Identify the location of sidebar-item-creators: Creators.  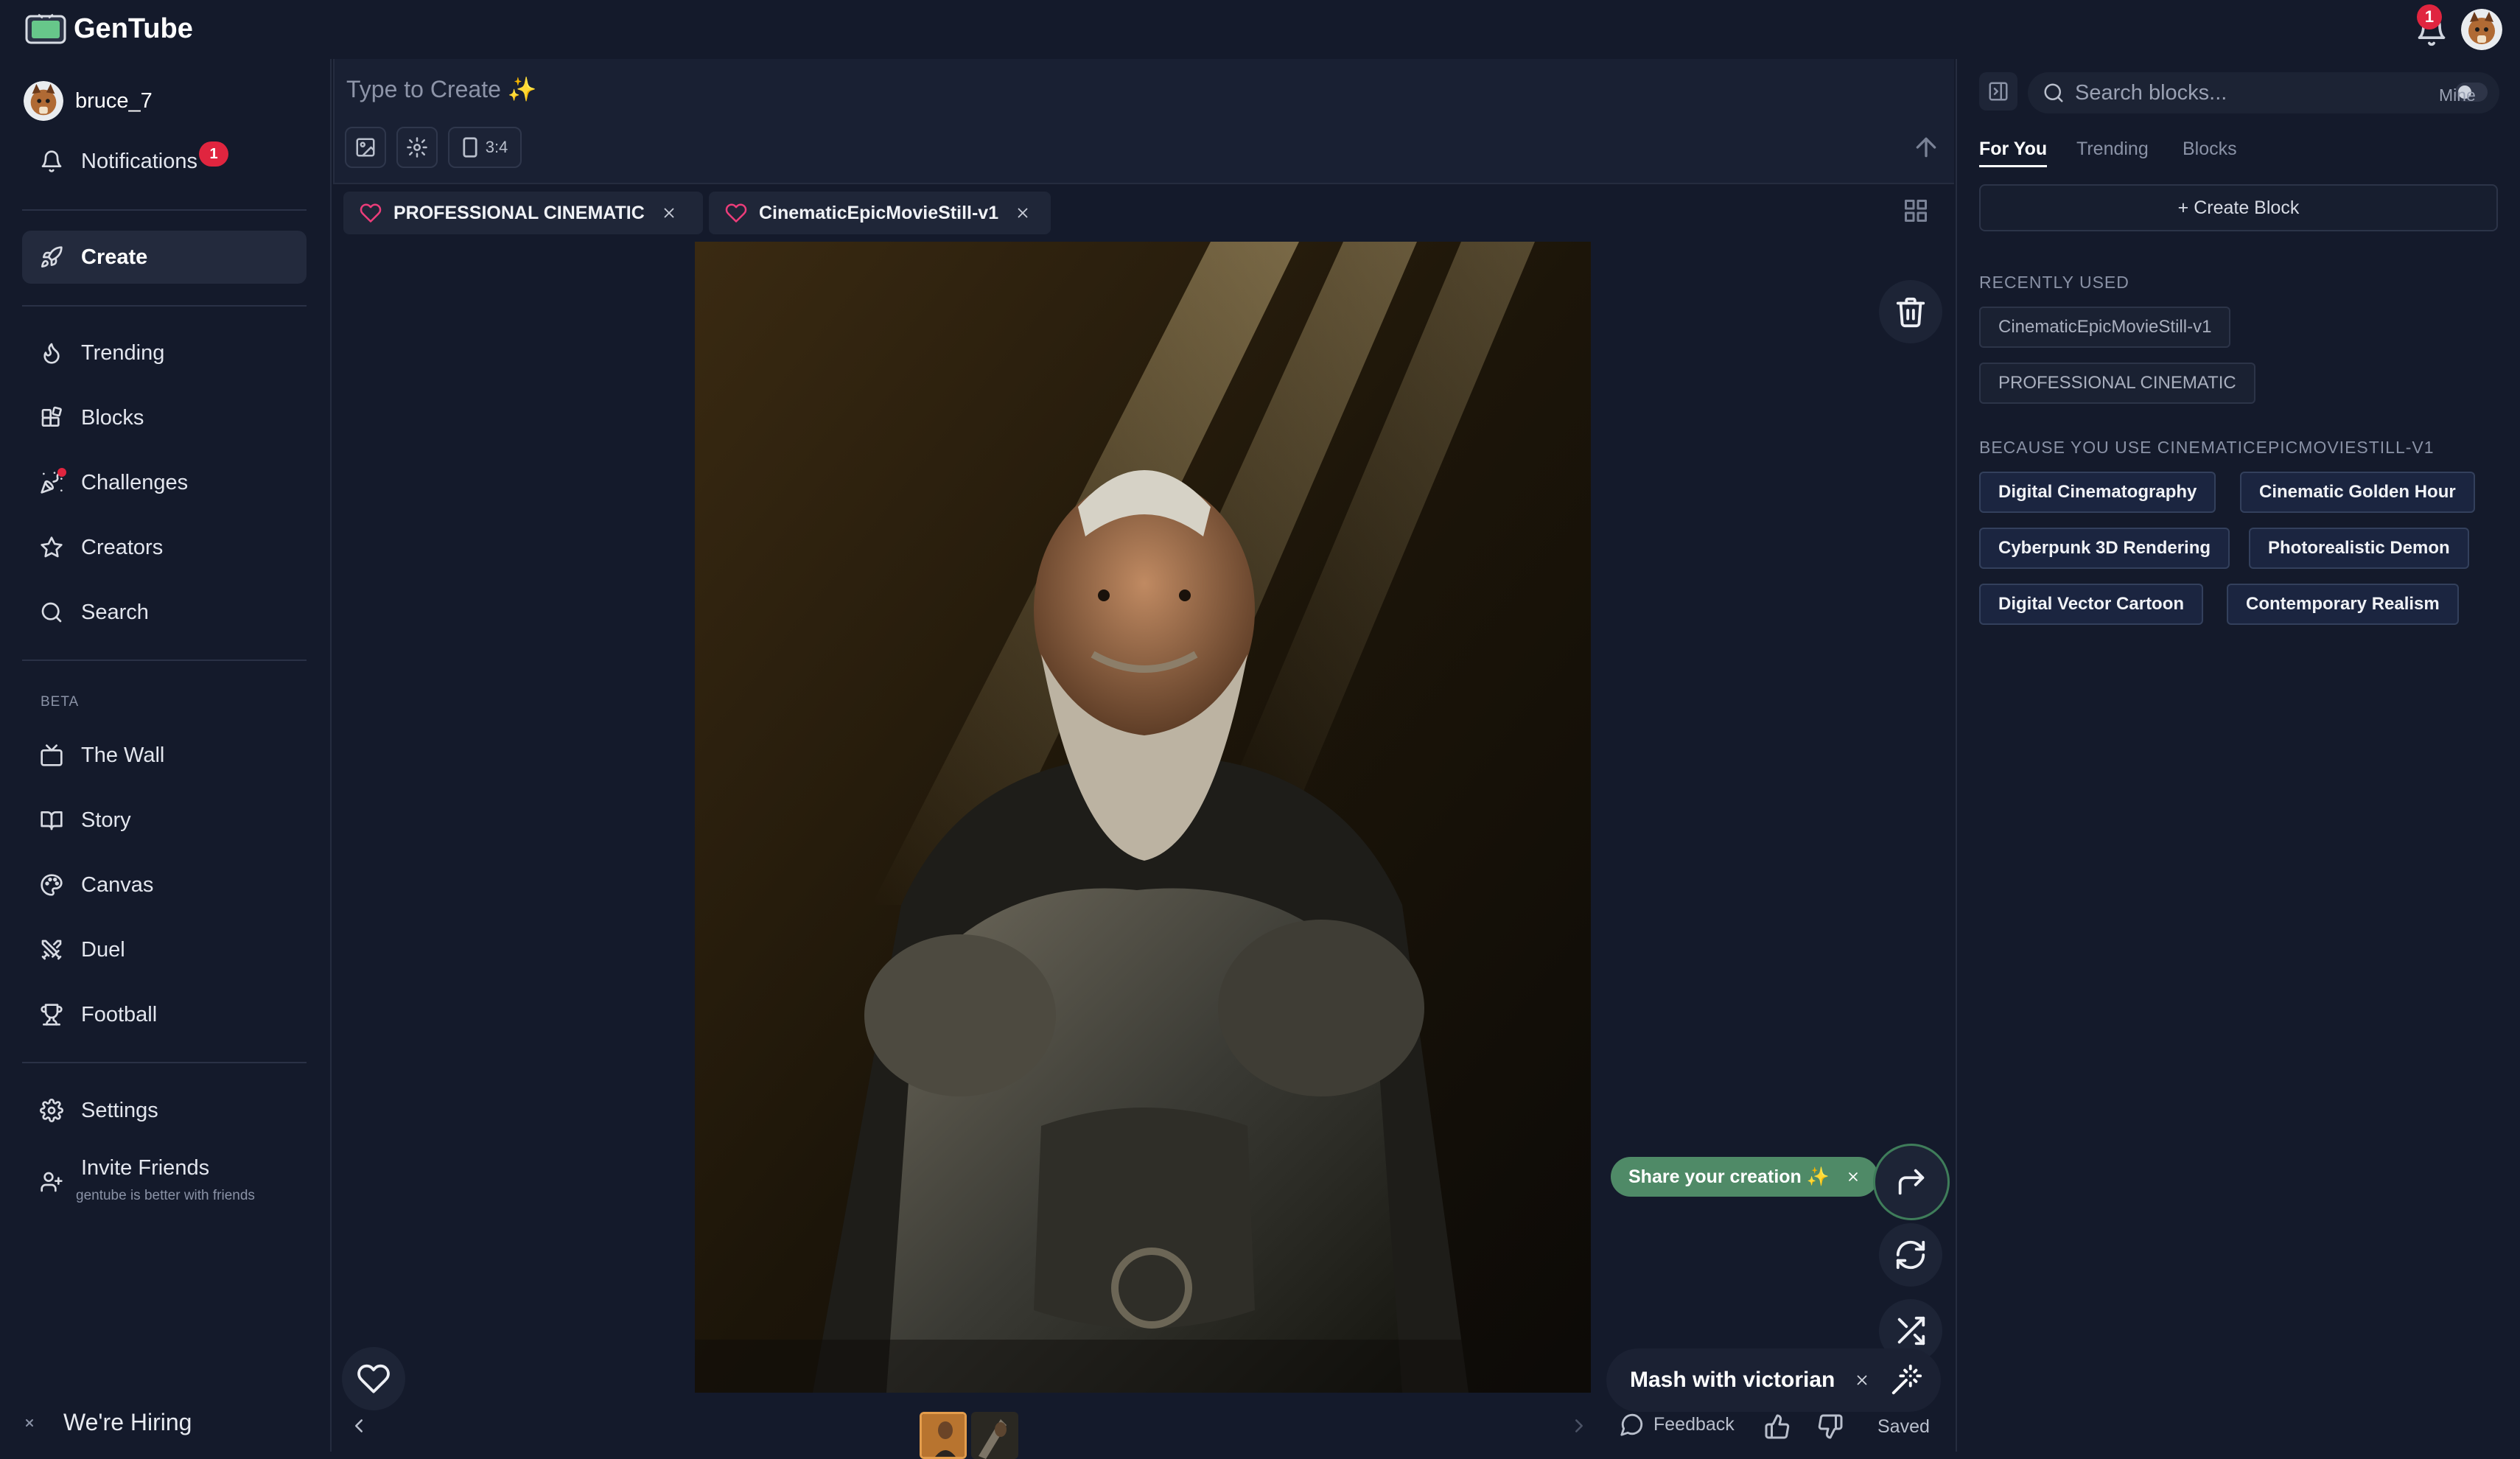
(164, 547).